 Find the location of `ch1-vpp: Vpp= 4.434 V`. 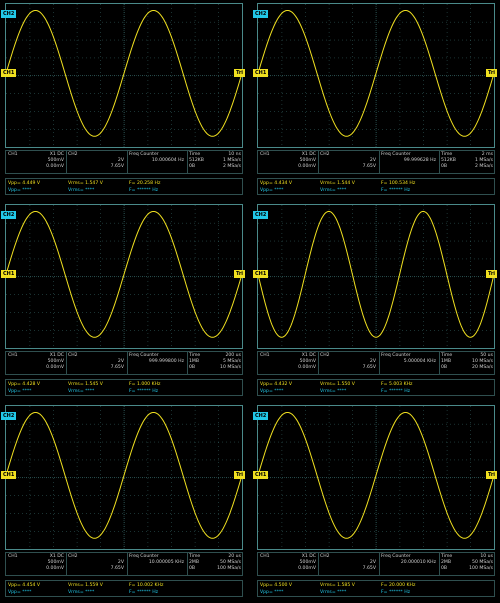

ch1-vpp: Vpp= 4.434 V is located at coordinates (276, 183).